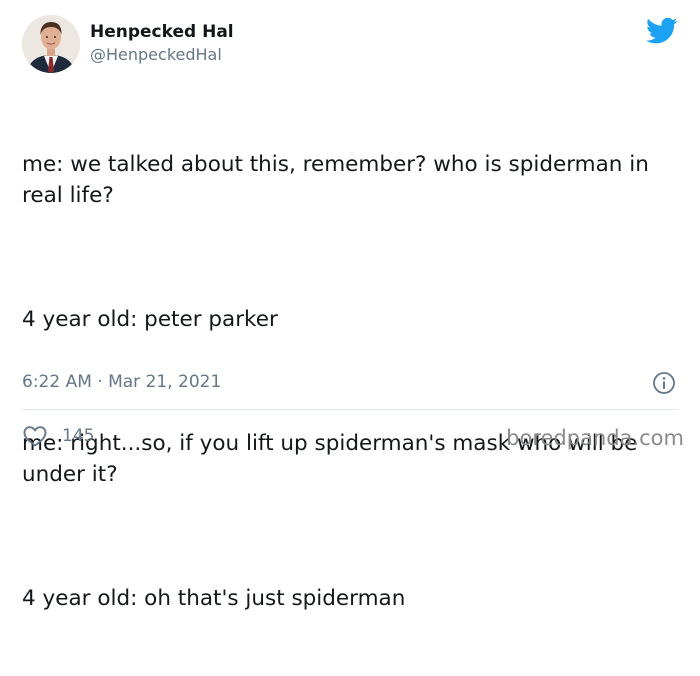  Describe the element at coordinates (595, 438) in the screenshot. I see `watermark: boredpanda.com` at that location.